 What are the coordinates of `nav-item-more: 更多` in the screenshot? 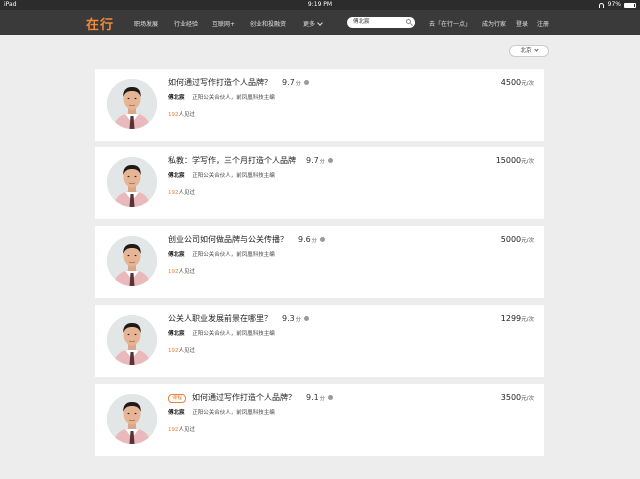 It's located at (313, 23).